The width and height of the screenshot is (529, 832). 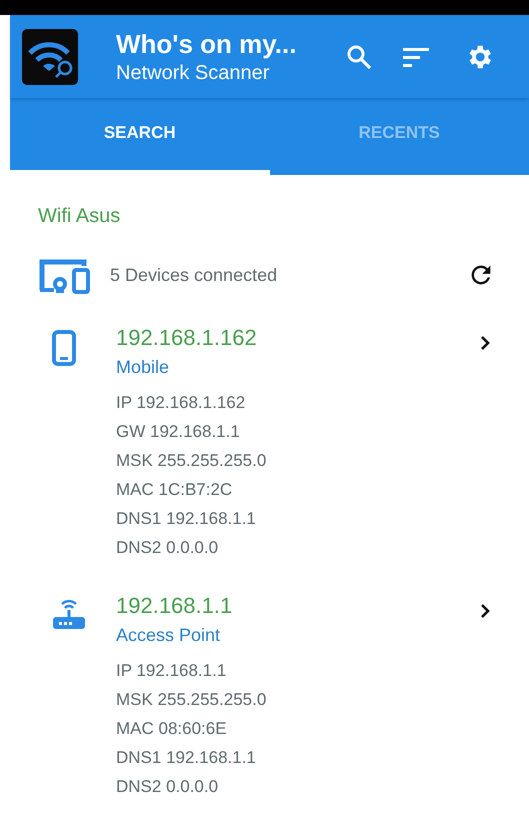 What do you see at coordinates (80, 216) in the screenshot?
I see `network-name: Wifi Asus` at bounding box center [80, 216].